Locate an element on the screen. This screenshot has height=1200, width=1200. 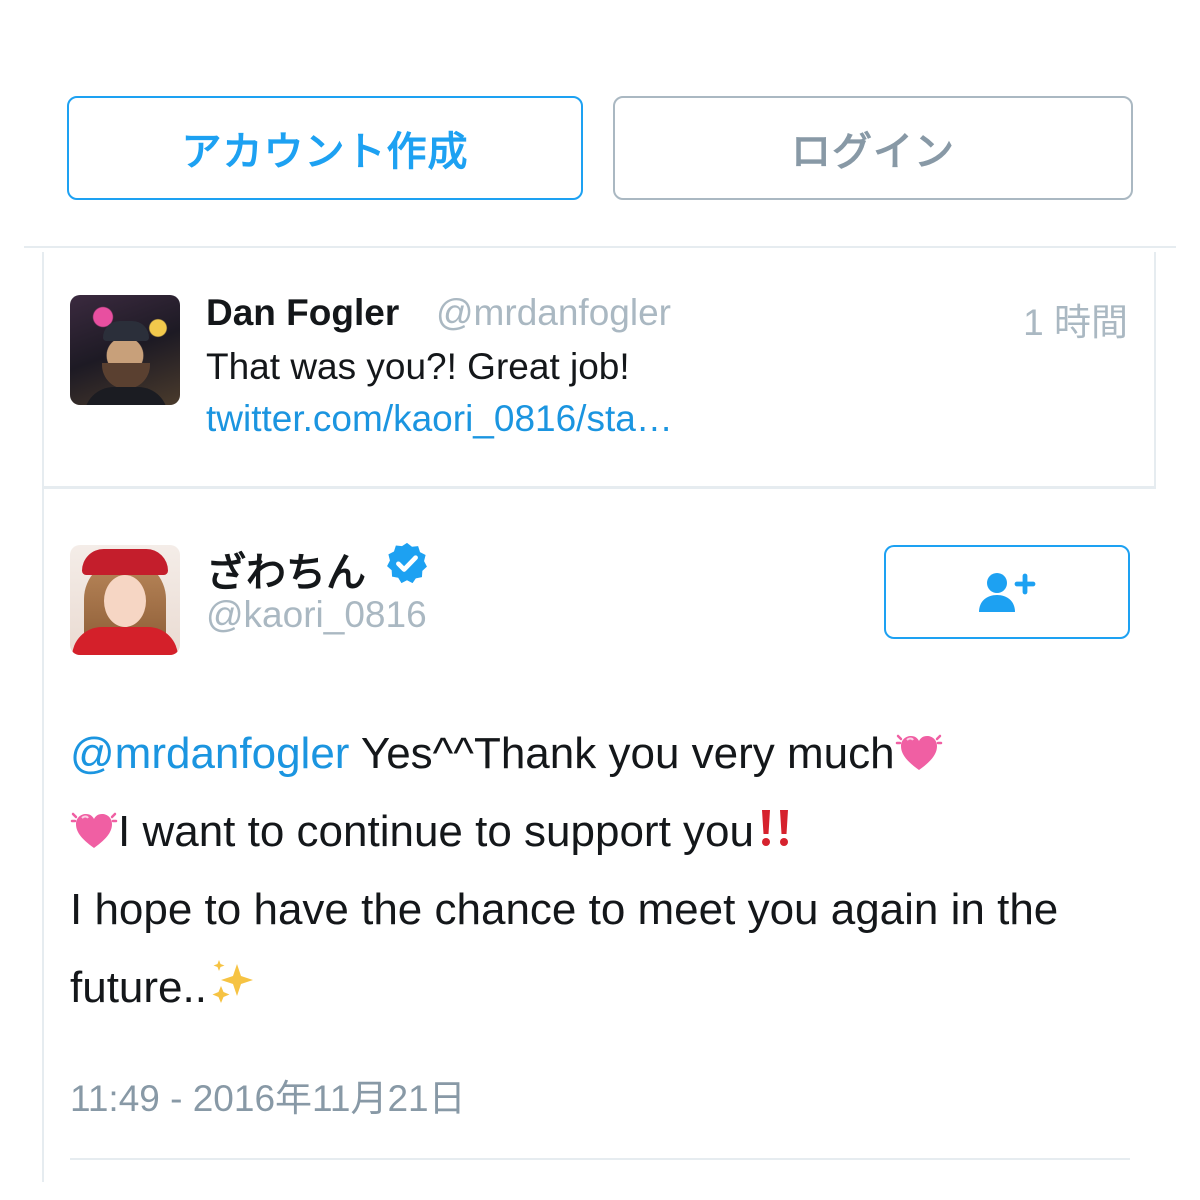
add-user-icon is located at coordinates (1007, 592).